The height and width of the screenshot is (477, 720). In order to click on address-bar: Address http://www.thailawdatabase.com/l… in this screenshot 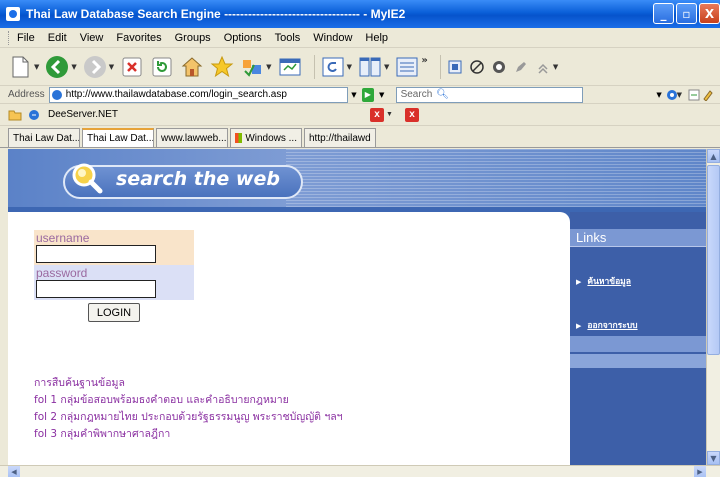, I will do `click(360, 95)`.